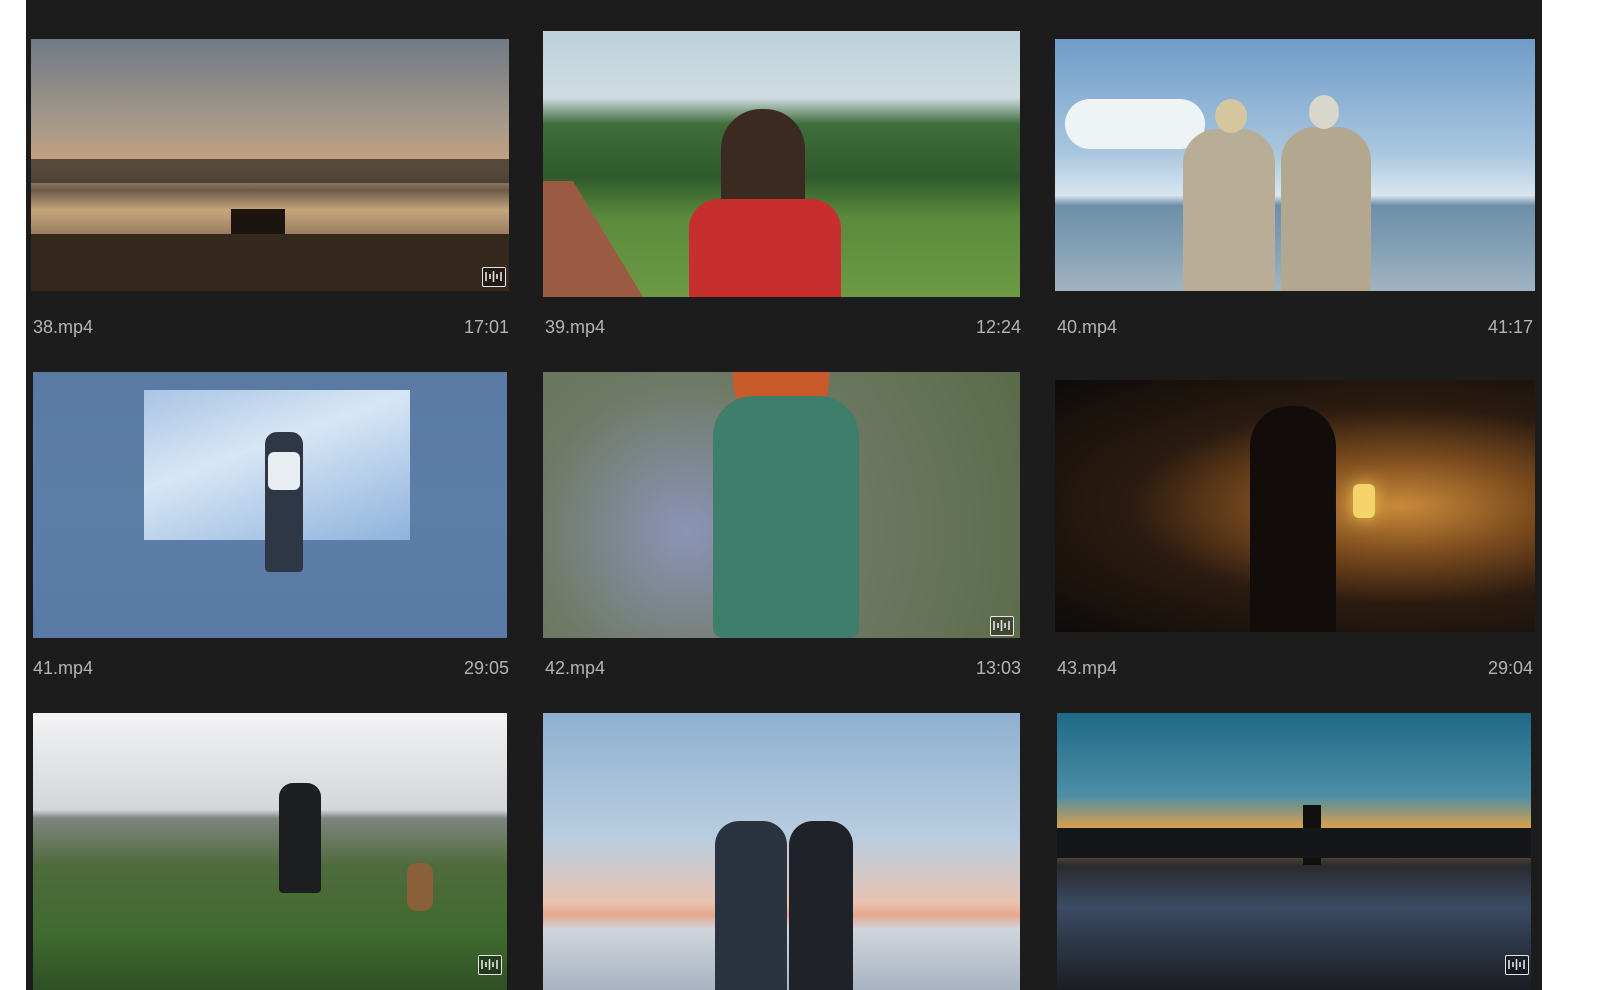 This screenshot has height=990, width=1600. I want to click on file-name: 41.mp4, so click(63, 668).